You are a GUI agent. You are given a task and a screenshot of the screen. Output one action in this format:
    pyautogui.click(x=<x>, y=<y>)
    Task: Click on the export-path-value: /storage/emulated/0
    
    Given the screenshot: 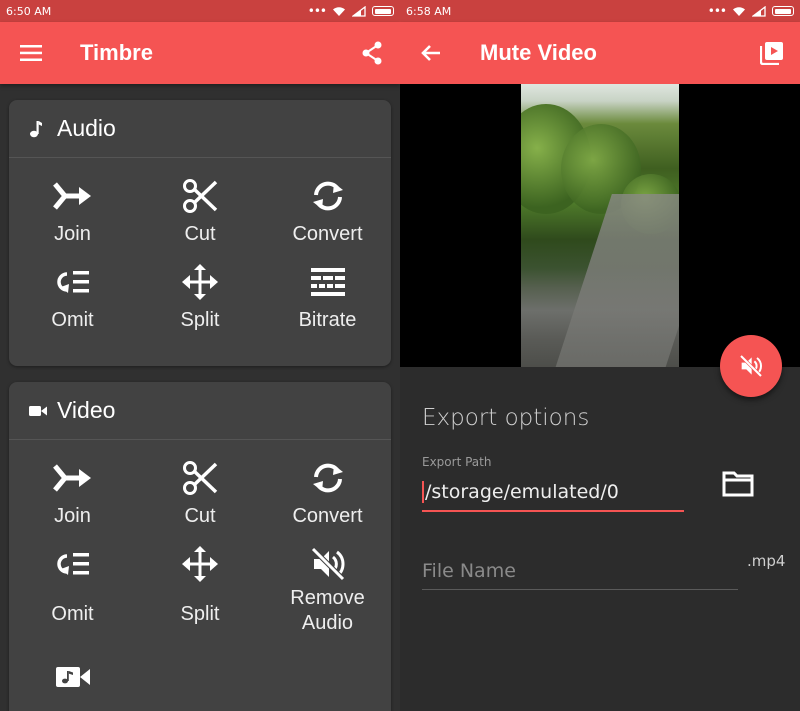 What is the action you would take?
    pyautogui.click(x=522, y=492)
    